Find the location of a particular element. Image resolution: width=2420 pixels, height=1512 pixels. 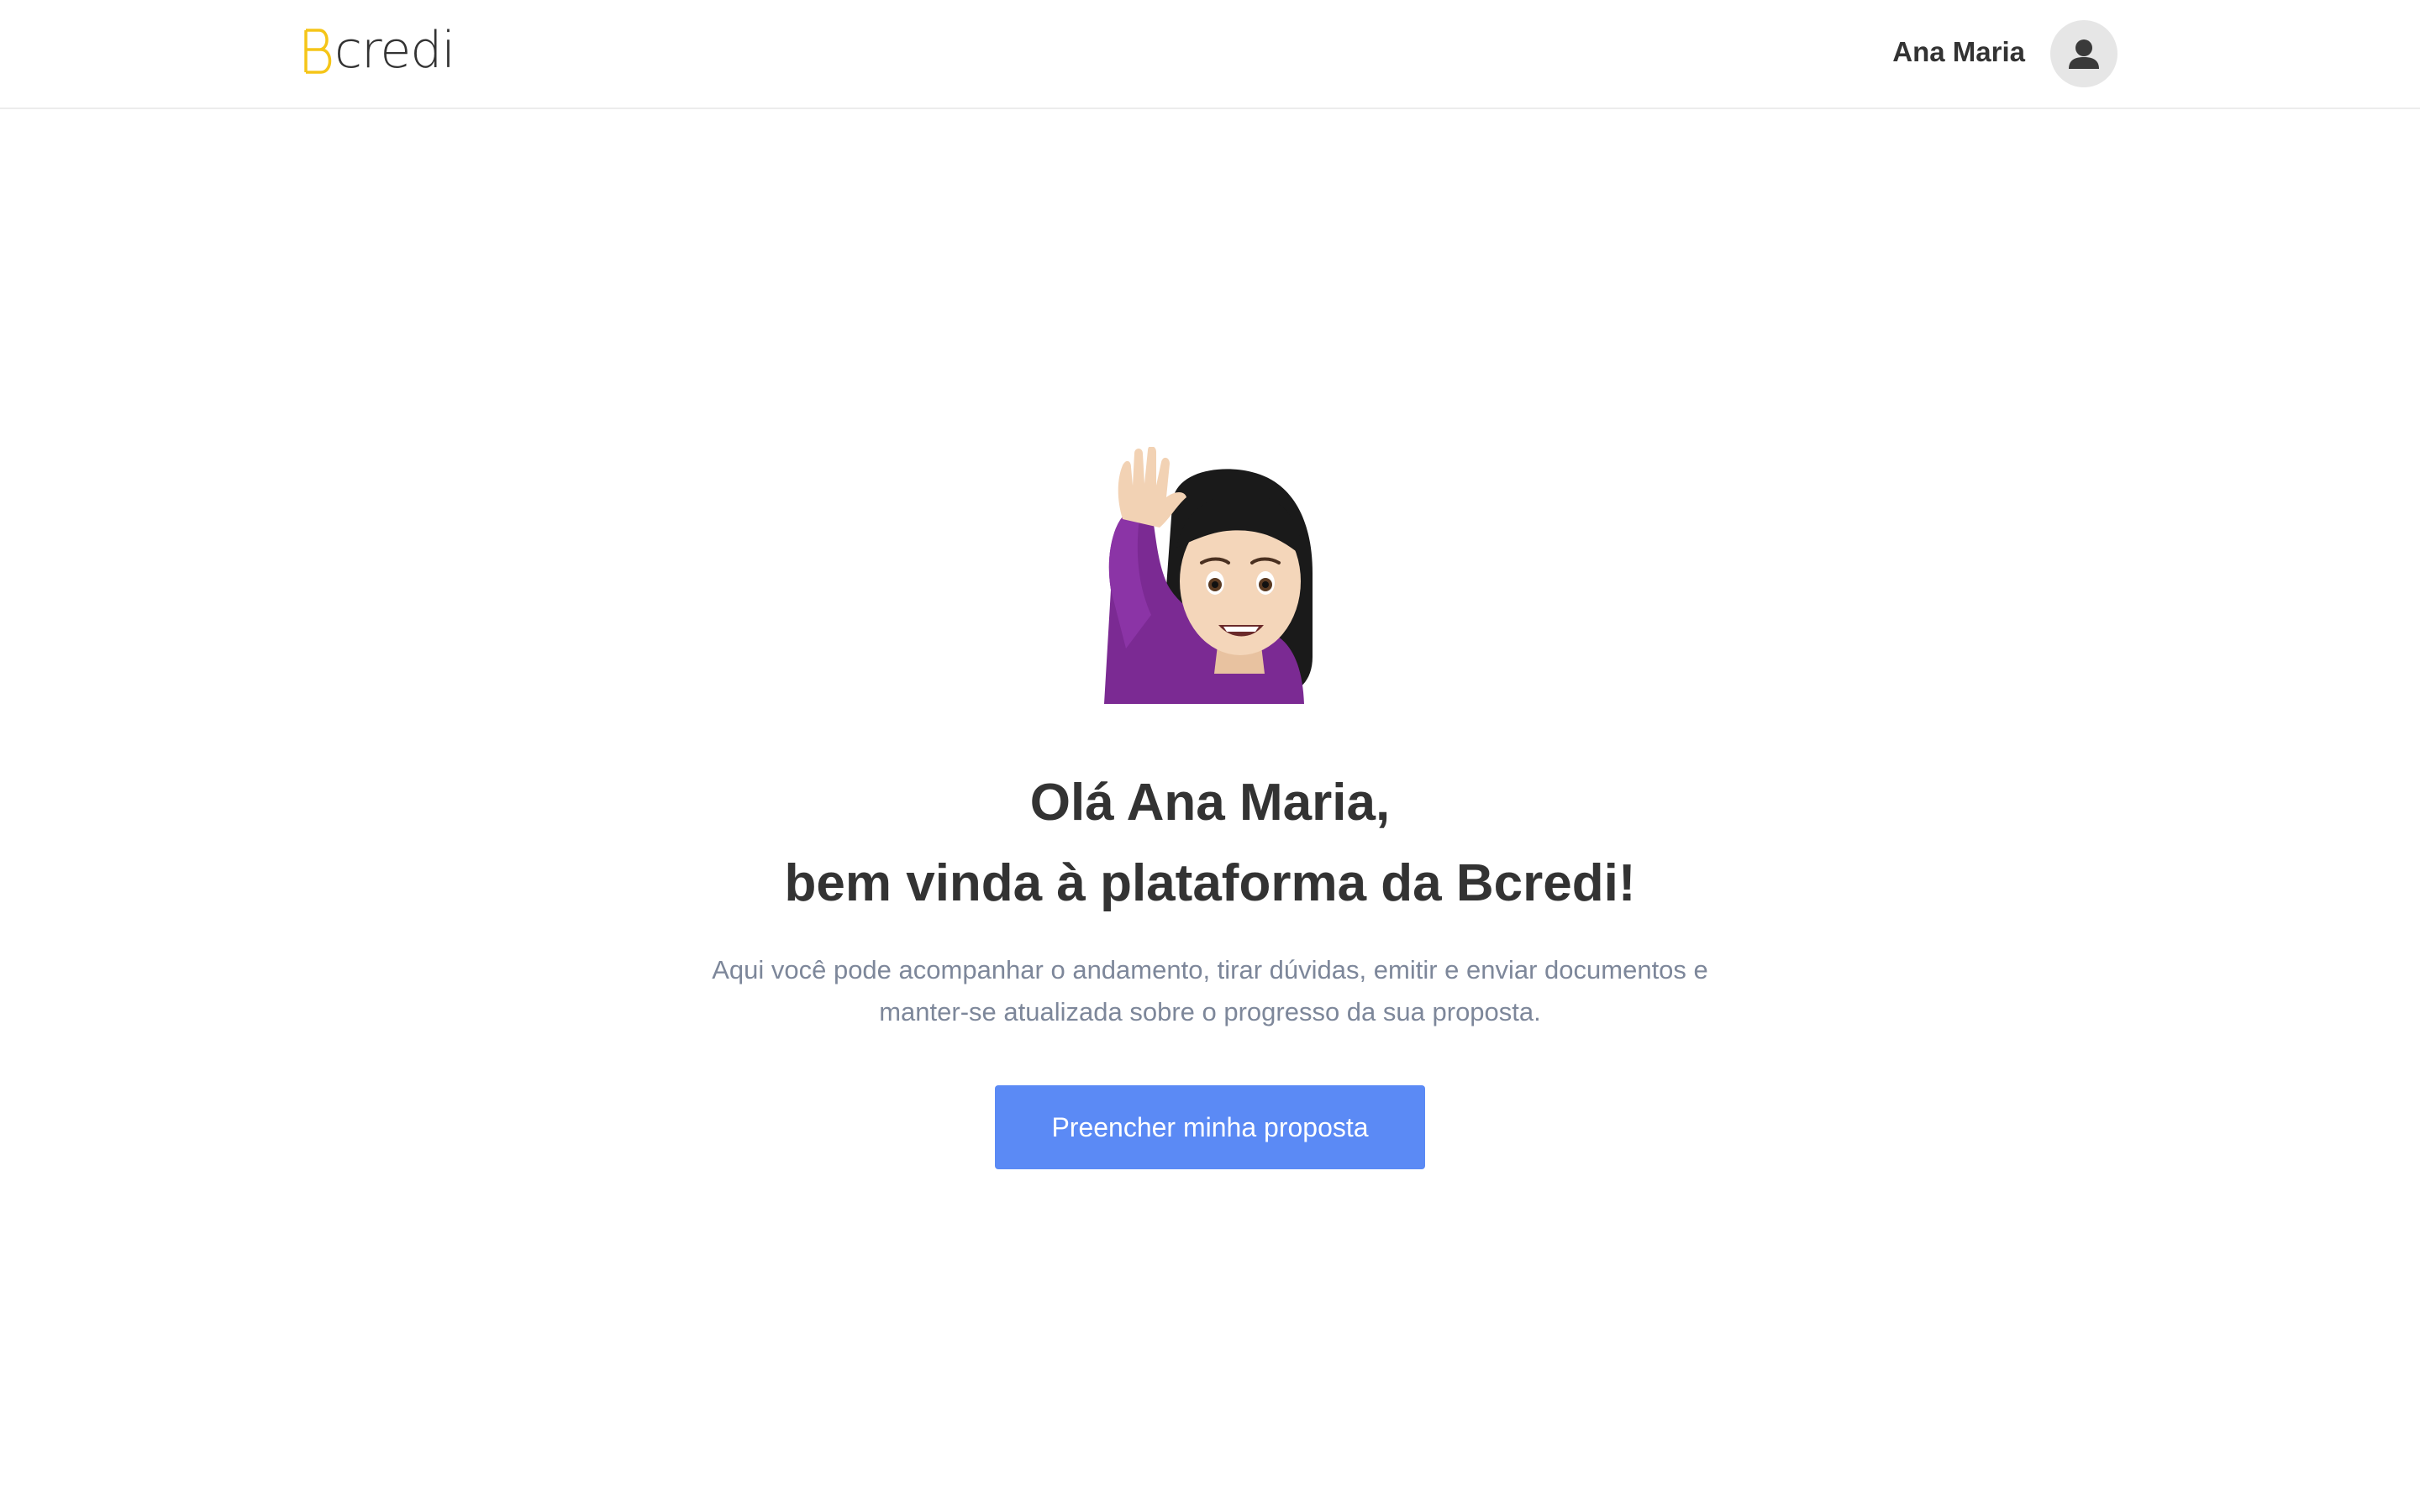

welcome-title: bem vinda à plataforma da Bcredi! is located at coordinates (1210, 883).